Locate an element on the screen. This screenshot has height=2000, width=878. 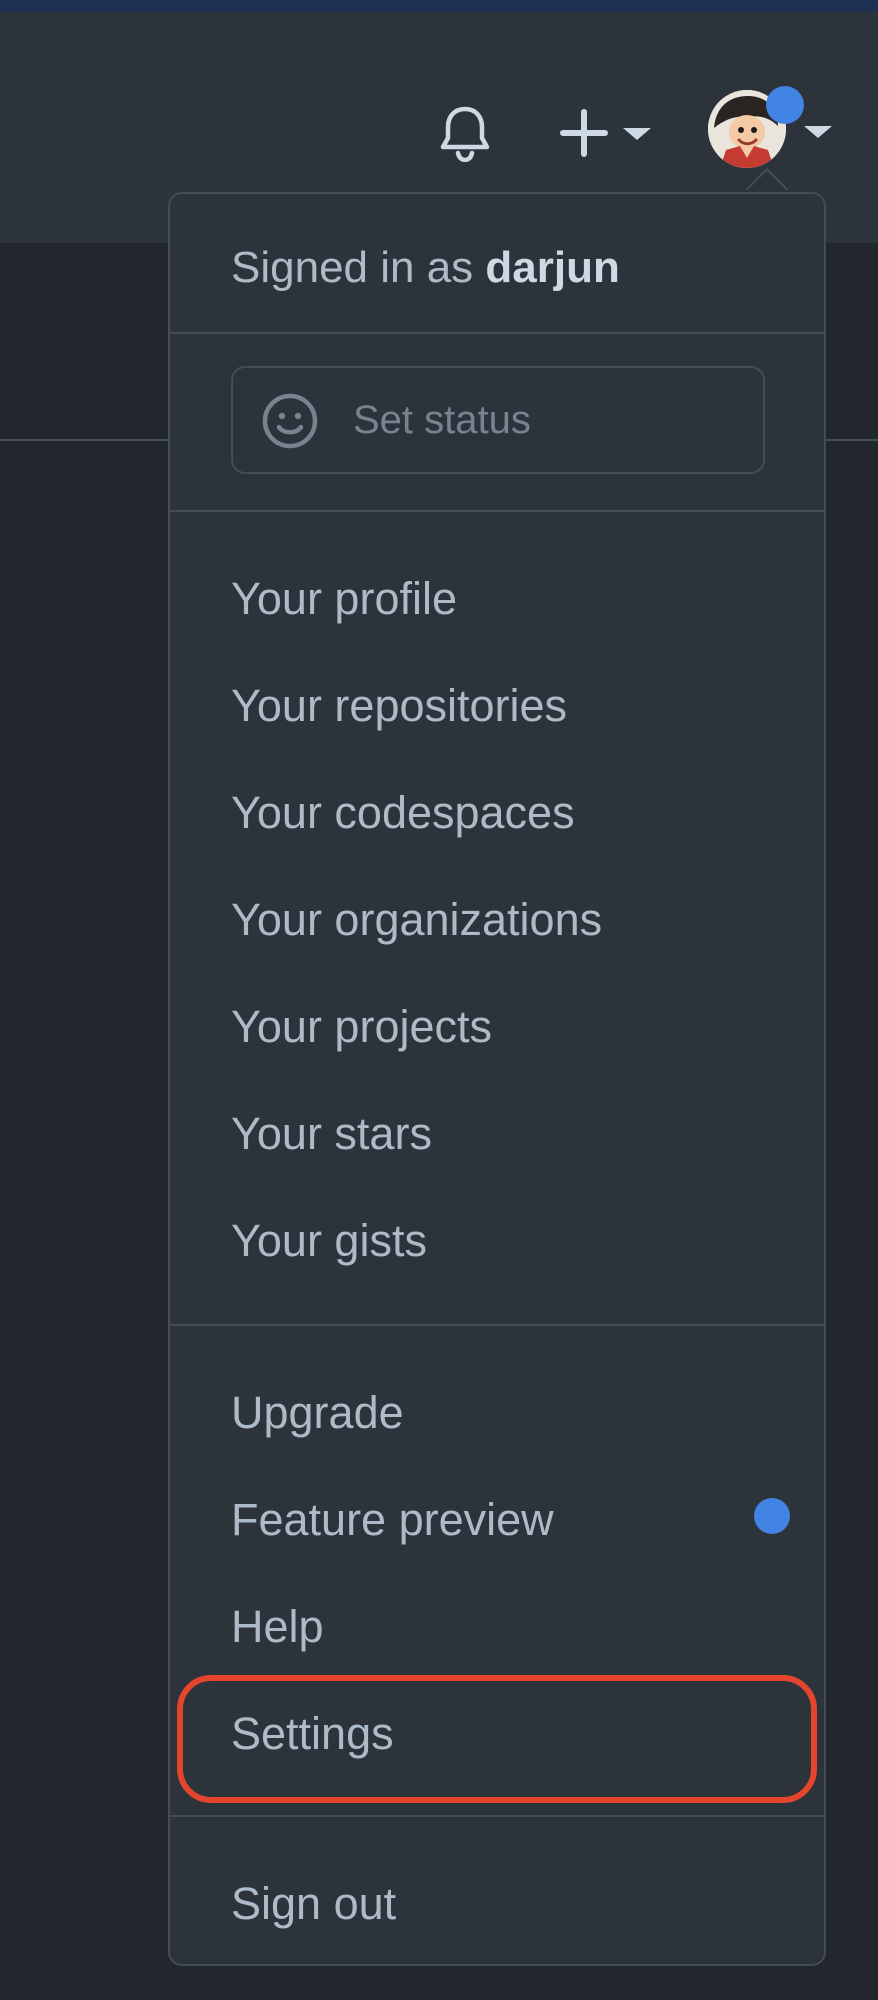
menu-item-sign-out: Sign out is located at coordinates (313, 1904).